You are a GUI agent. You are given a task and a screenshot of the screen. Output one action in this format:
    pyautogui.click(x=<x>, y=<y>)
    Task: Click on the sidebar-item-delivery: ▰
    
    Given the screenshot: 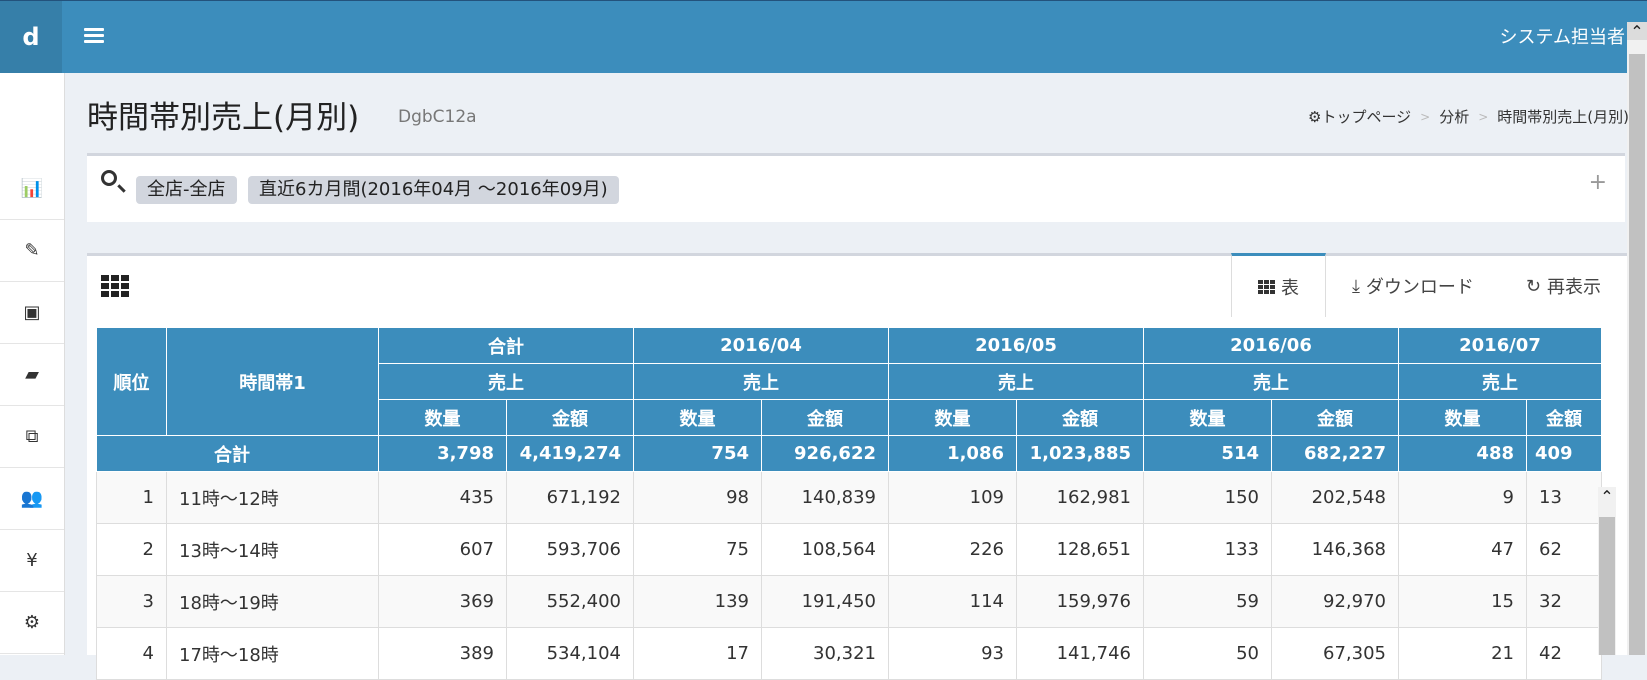 What is the action you would take?
    pyautogui.click(x=32, y=374)
    